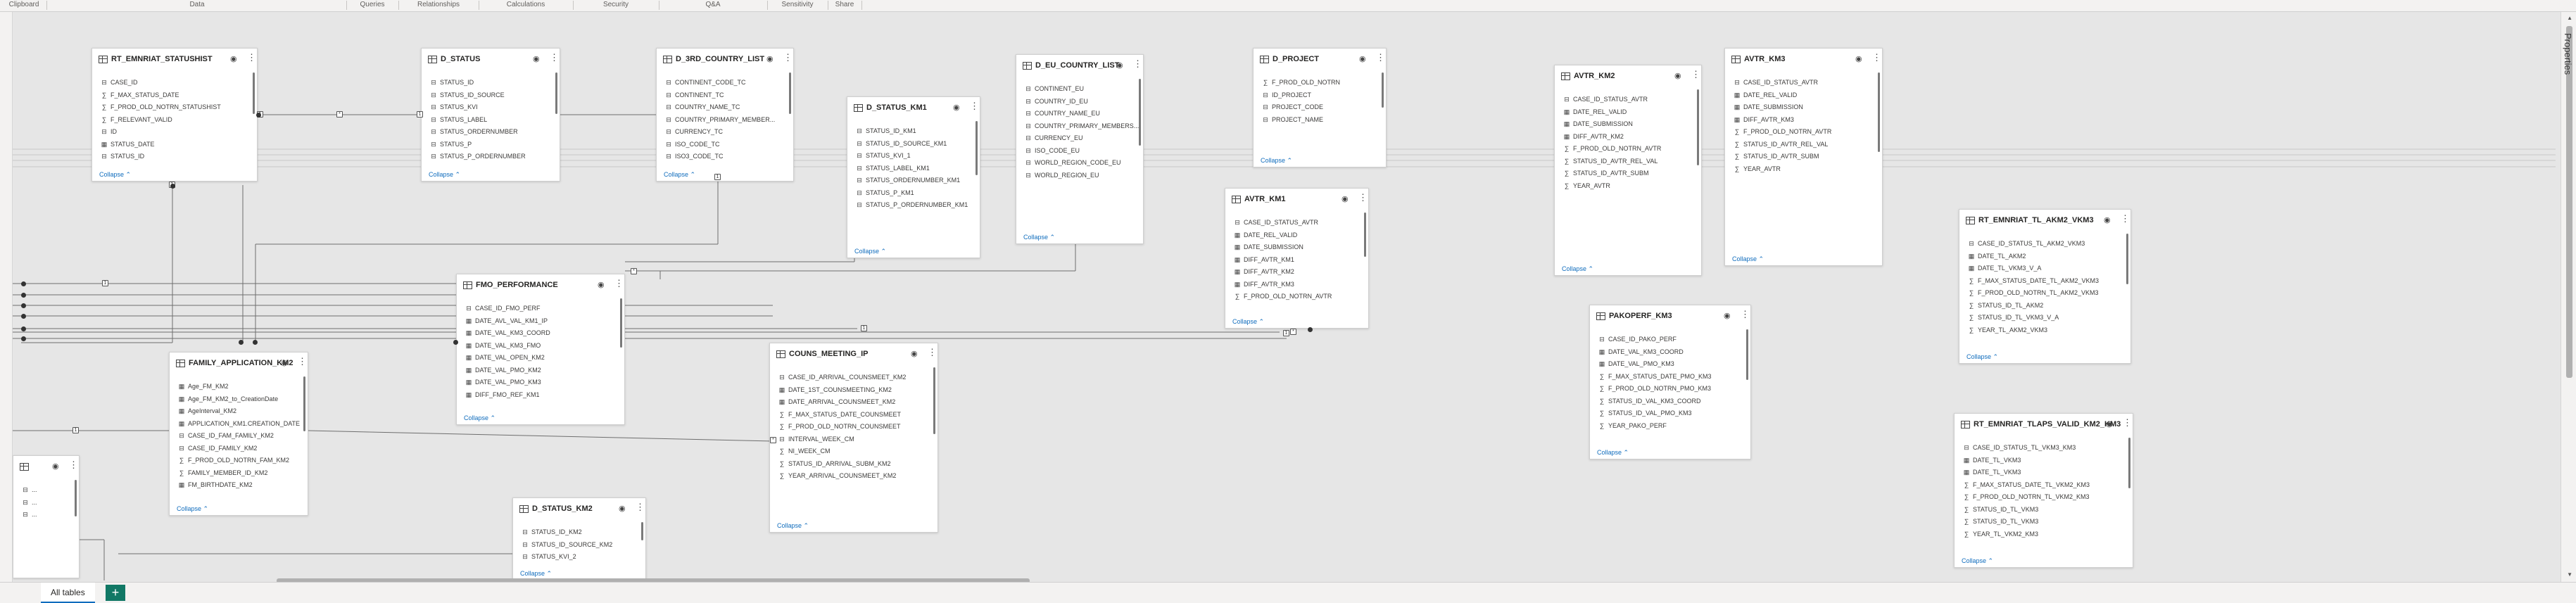  Describe the element at coordinates (453, 107) in the screenshot. I see `table-field: ⊟ STATUS_KVI` at that location.